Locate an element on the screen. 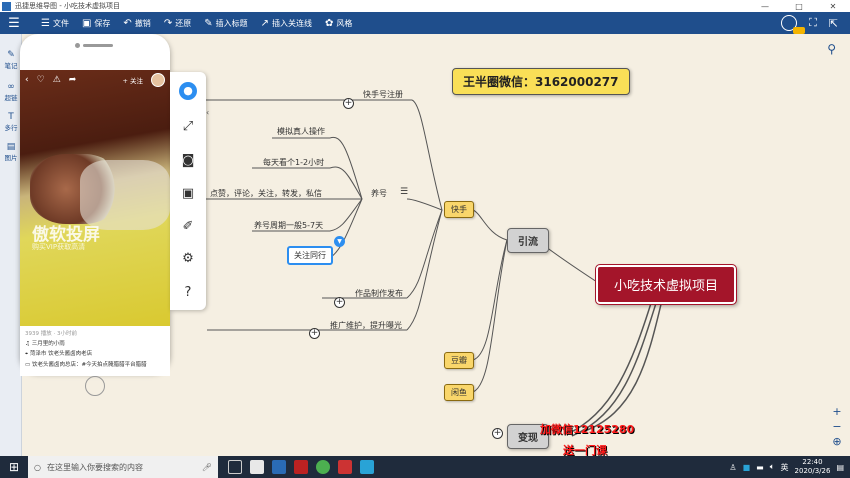  promo-overlay-line1: 加微信12125280 is located at coordinates (587, 429).